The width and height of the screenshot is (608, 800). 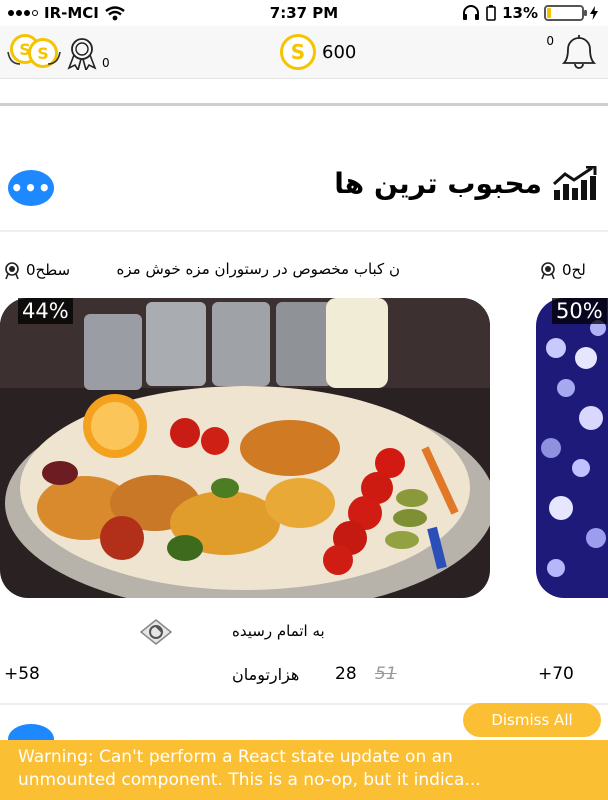 I want to click on rewards-group: S S 0, so click(x=58, y=52).